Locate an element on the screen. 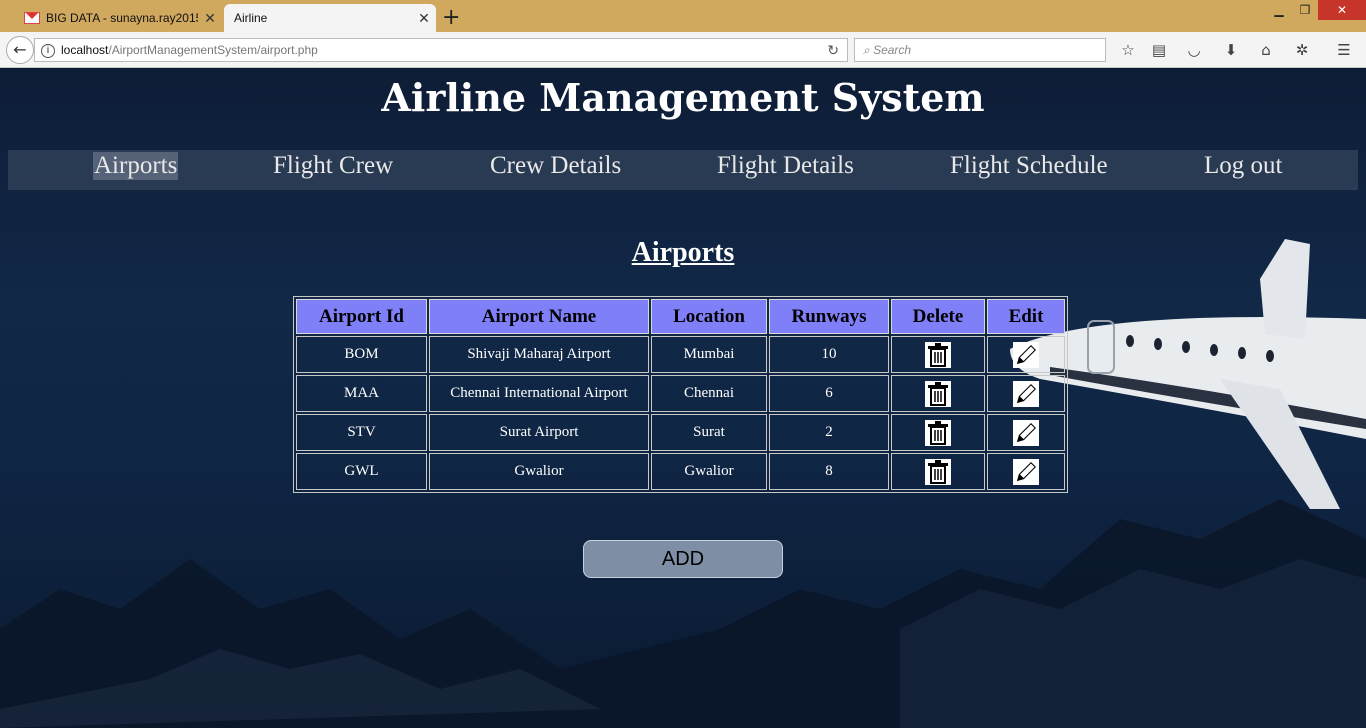  table-row: MAA Chennai International Airport Chennai 6 is located at coordinates (680, 393).